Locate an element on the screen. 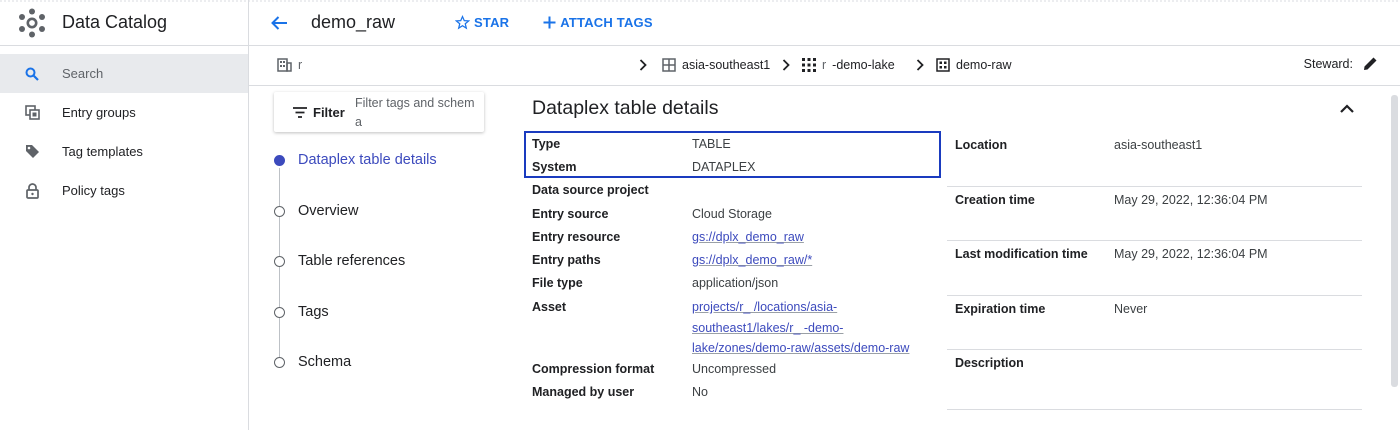  detail-value: DATAPLEX is located at coordinates (724, 166).